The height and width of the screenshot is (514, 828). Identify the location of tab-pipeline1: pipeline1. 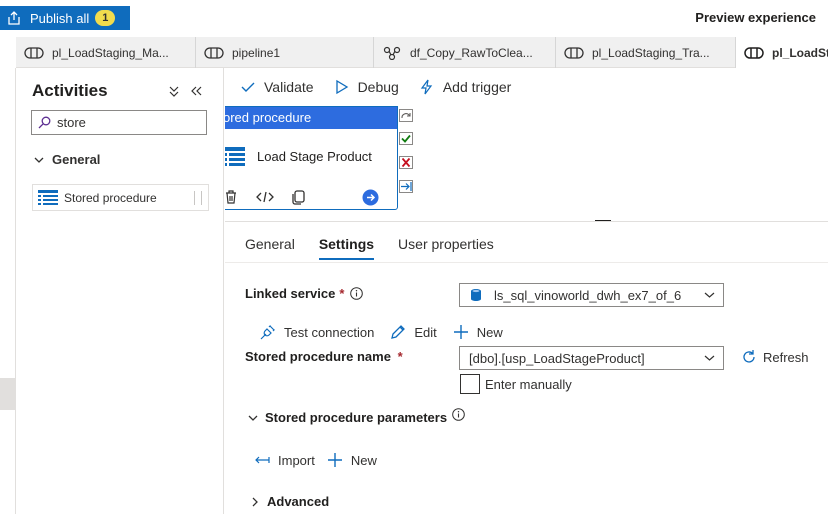
(285, 52).